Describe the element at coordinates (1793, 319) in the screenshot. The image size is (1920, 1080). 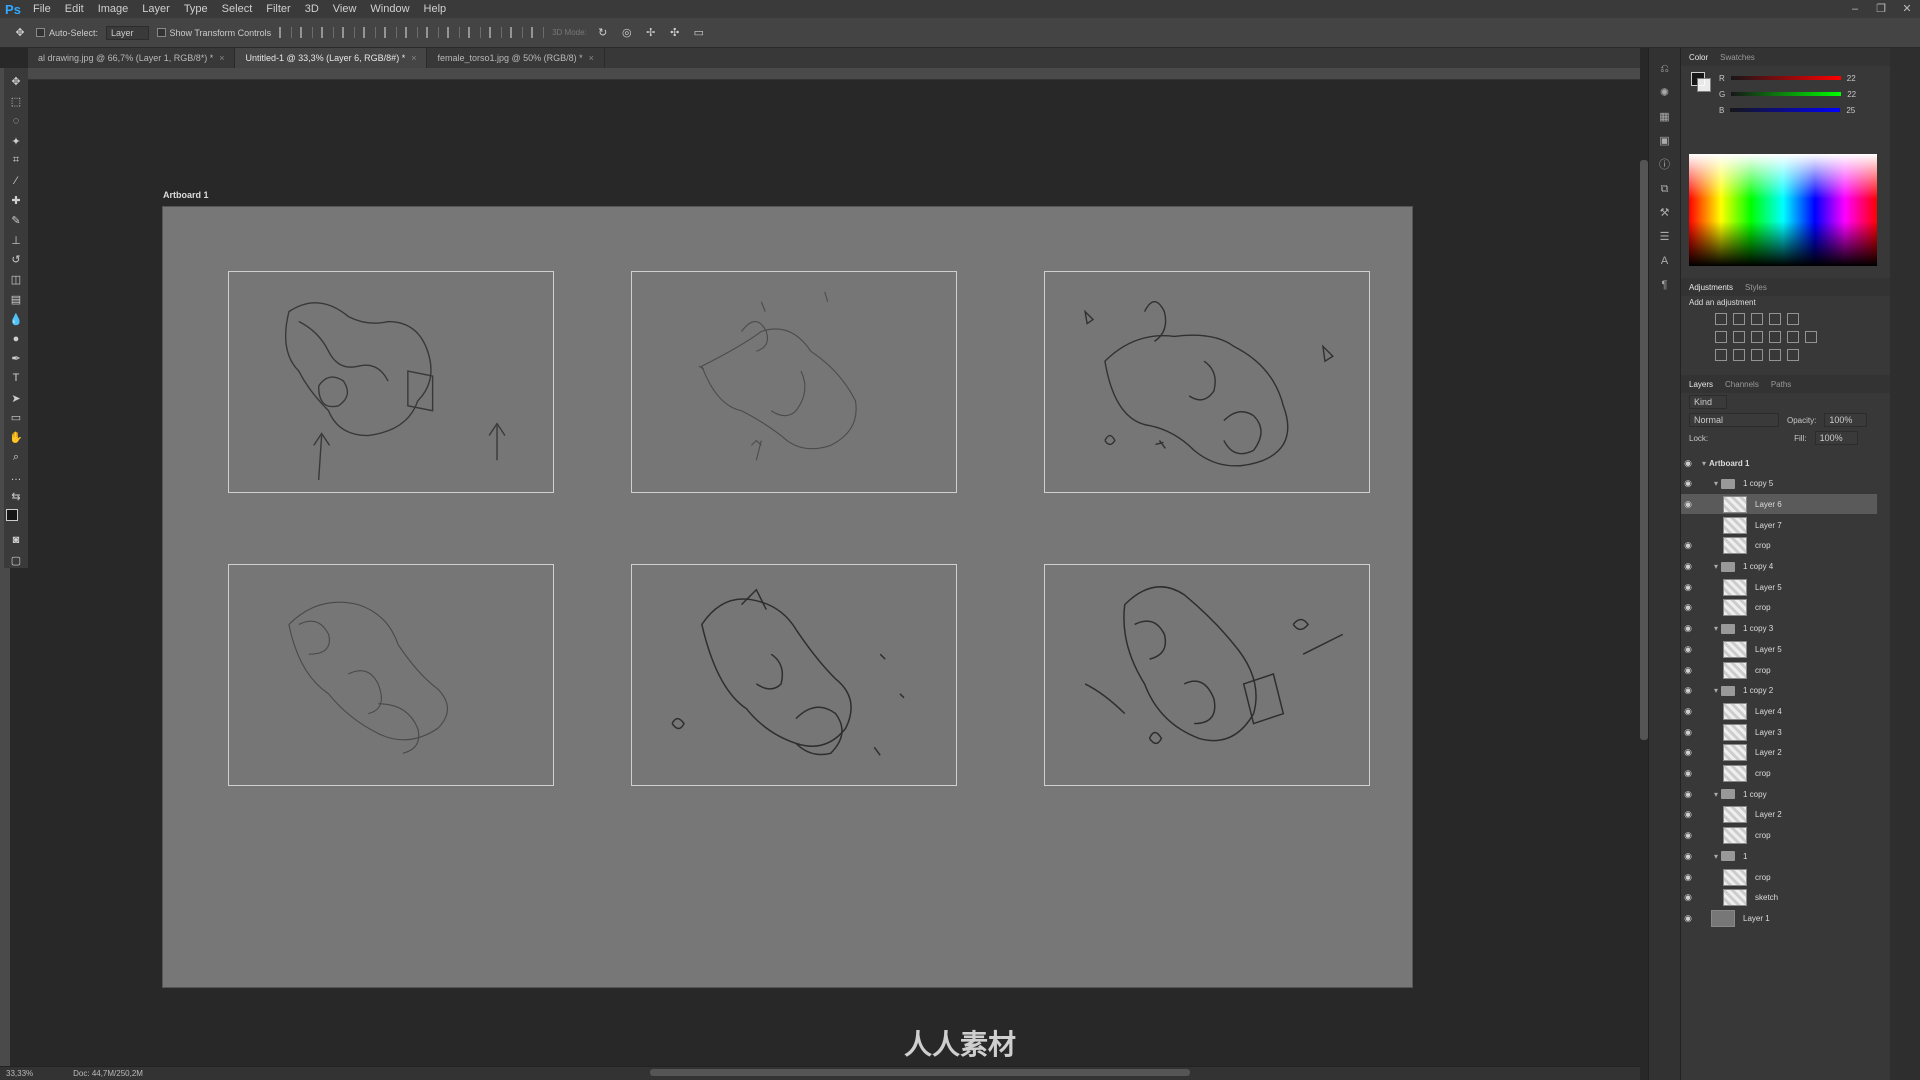
I see `vibrance-icon` at that location.